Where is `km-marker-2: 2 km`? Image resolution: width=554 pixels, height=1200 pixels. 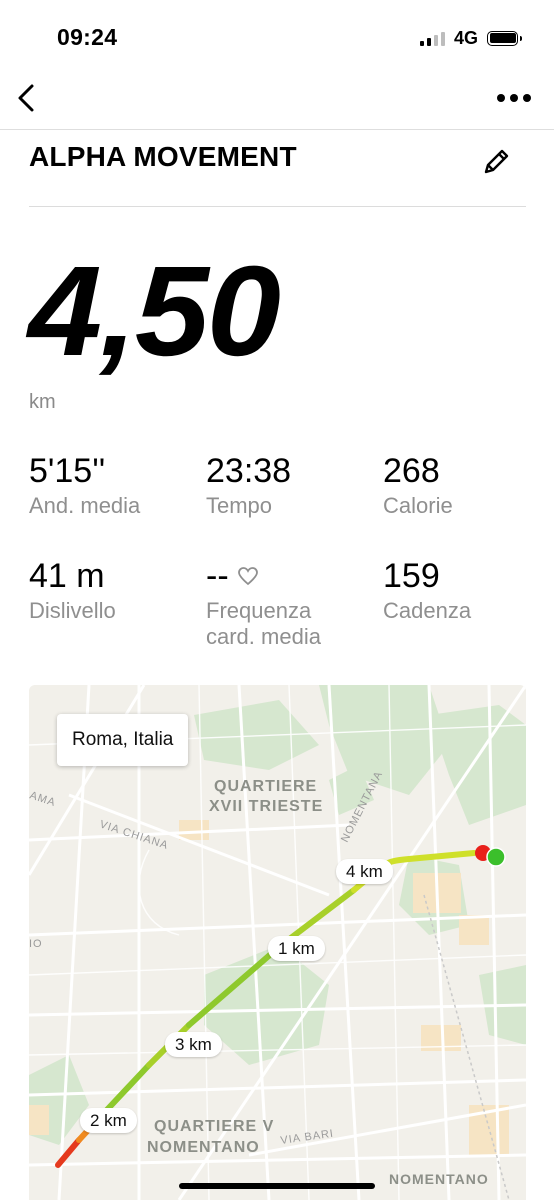
km-marker-2: 2 km is located at coordinates (108, 1120).